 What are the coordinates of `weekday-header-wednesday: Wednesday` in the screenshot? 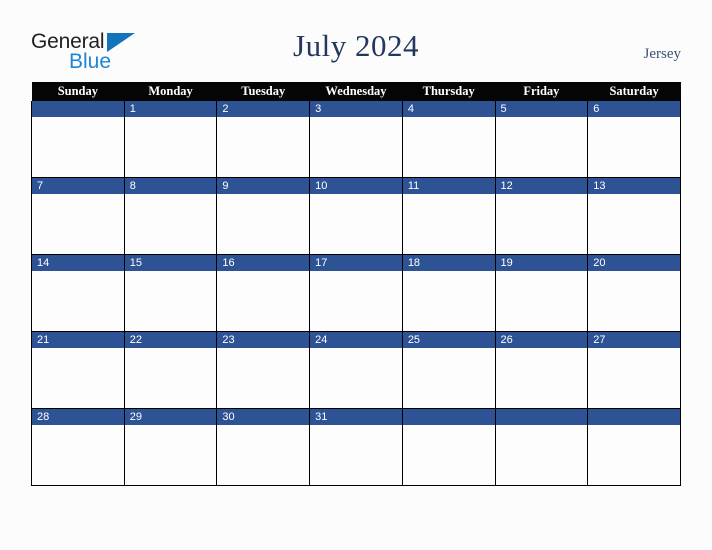 It's located at (356, 91).